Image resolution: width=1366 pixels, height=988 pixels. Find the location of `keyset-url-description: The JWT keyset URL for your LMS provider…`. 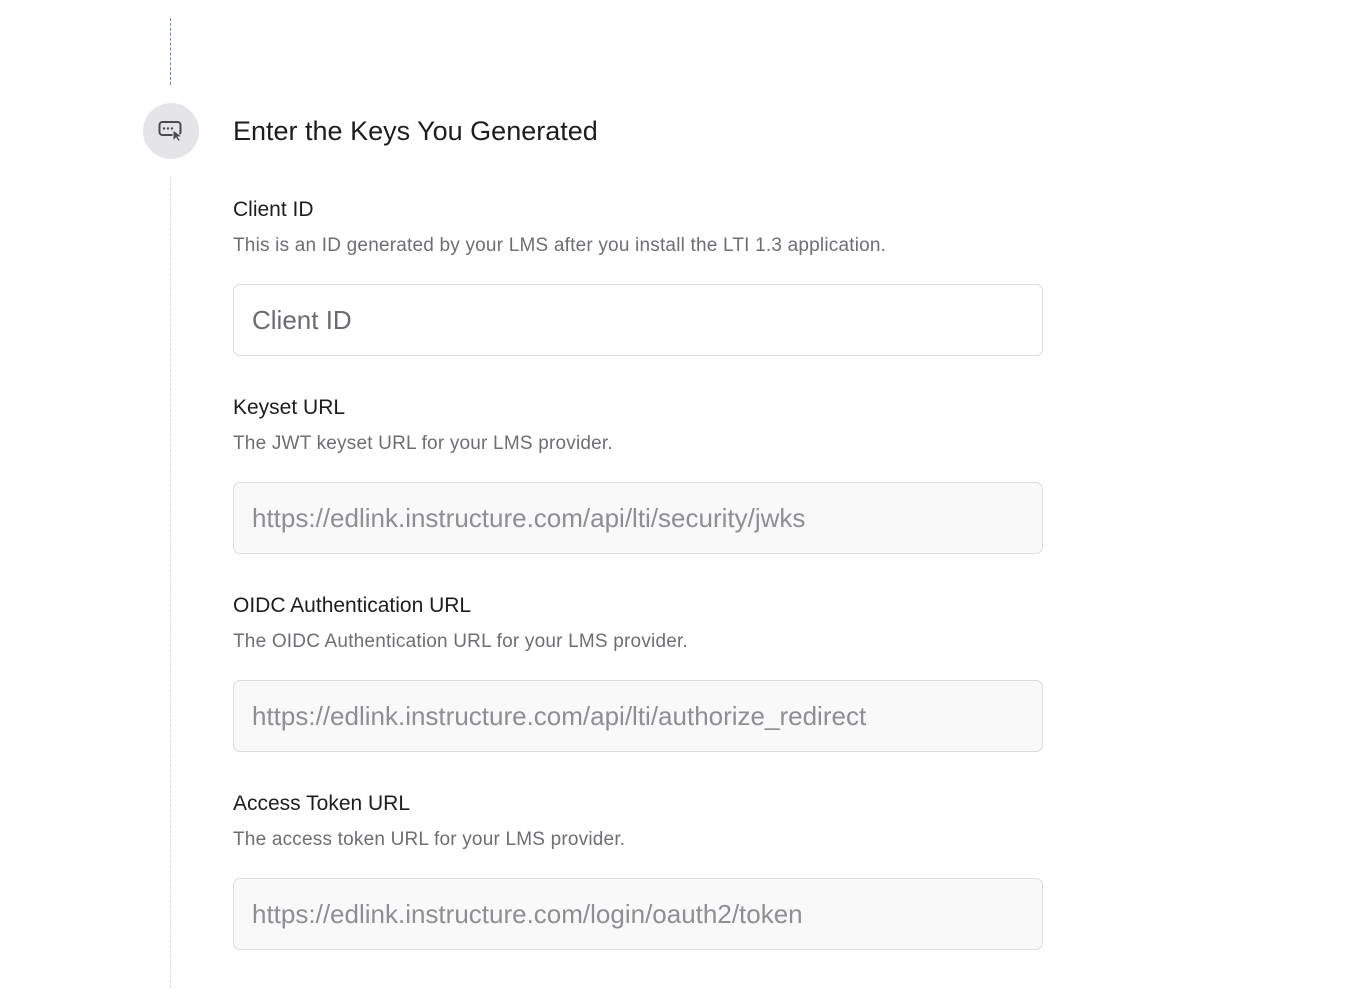

keyset-url-description: The JWT keyset URL for your LMS provider… is located at coordinates (423, 443).